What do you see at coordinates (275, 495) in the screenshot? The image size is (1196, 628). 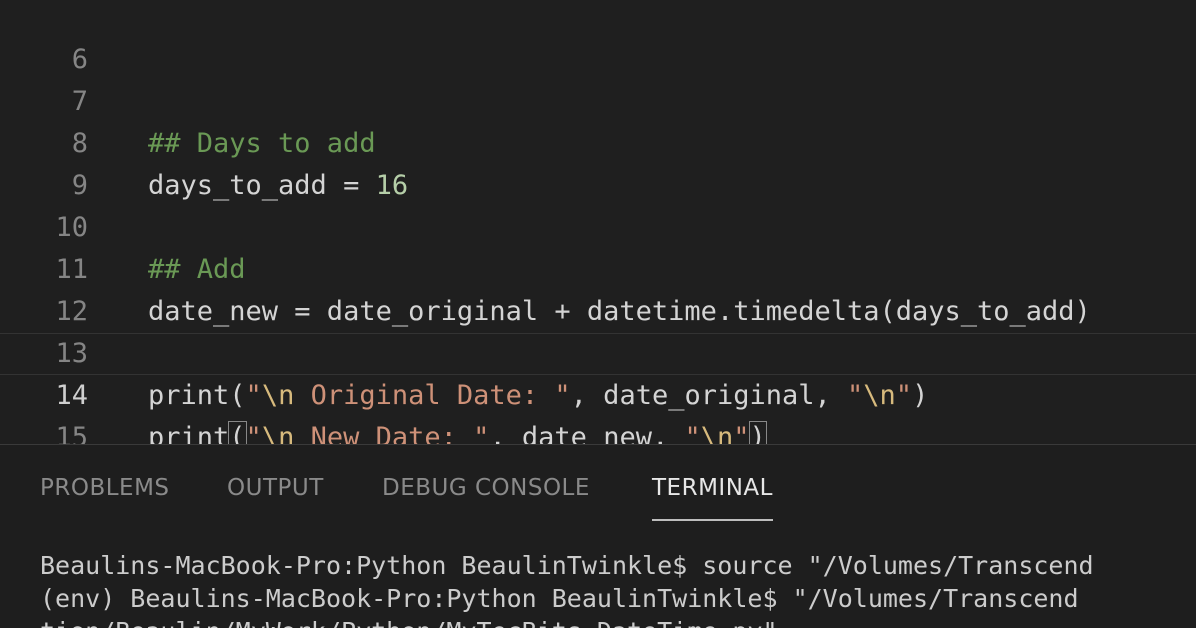 I see `tab-output: OUTPUT` at bounding box center [275, 495].